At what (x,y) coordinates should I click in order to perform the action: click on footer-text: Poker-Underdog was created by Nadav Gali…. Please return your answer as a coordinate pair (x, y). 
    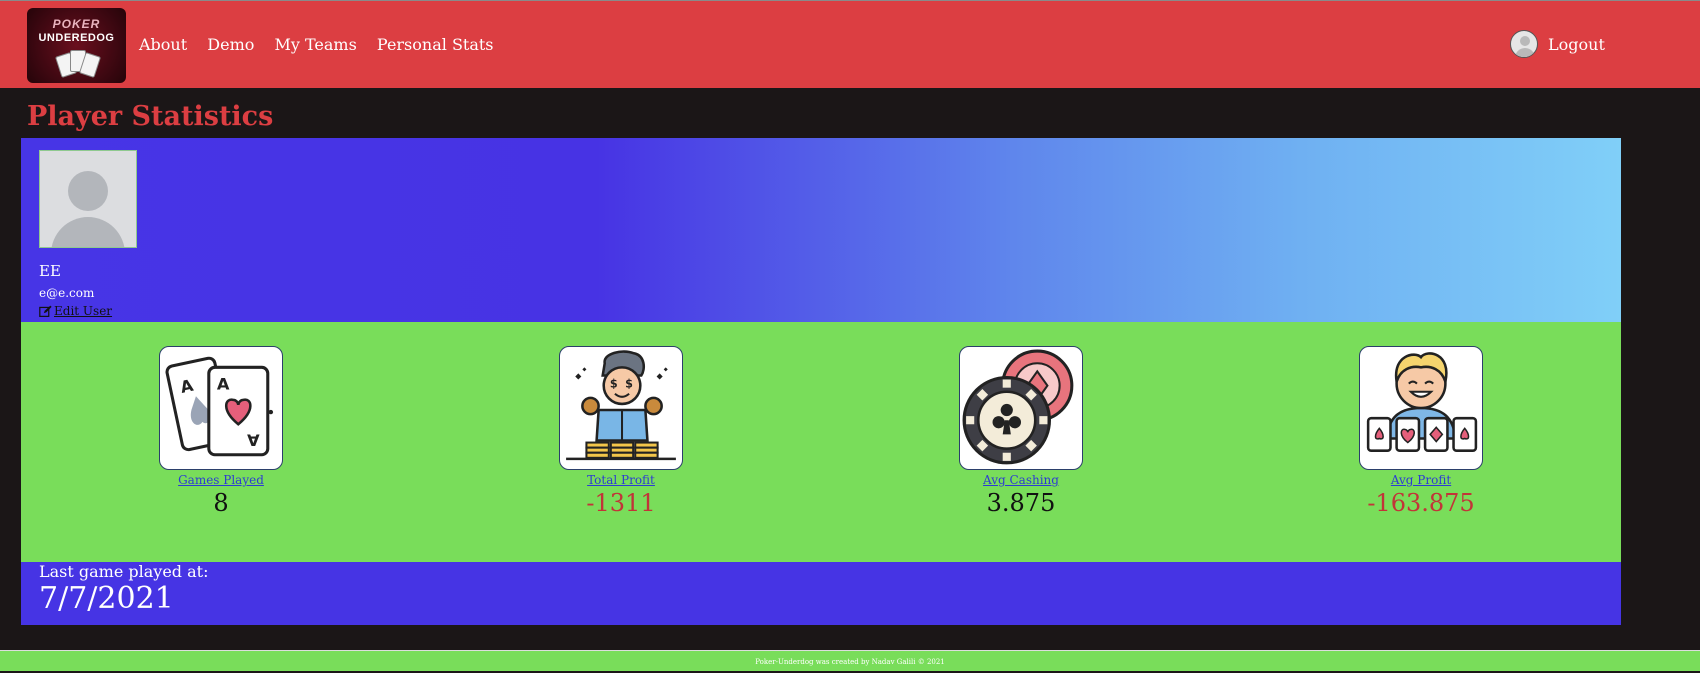
    Looking at the image, I should click on (850, 662).